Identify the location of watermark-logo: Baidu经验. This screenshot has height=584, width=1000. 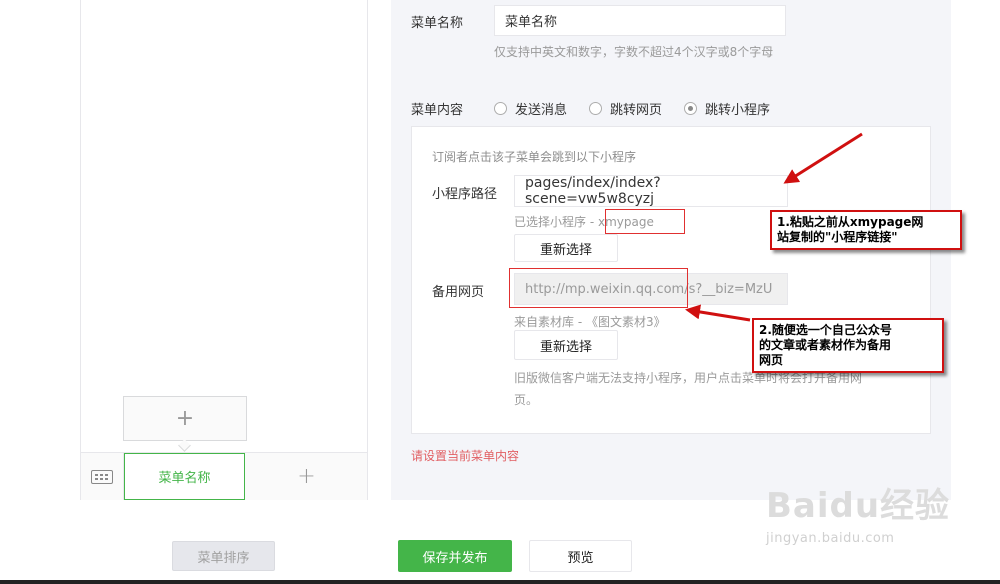
(858, 506).